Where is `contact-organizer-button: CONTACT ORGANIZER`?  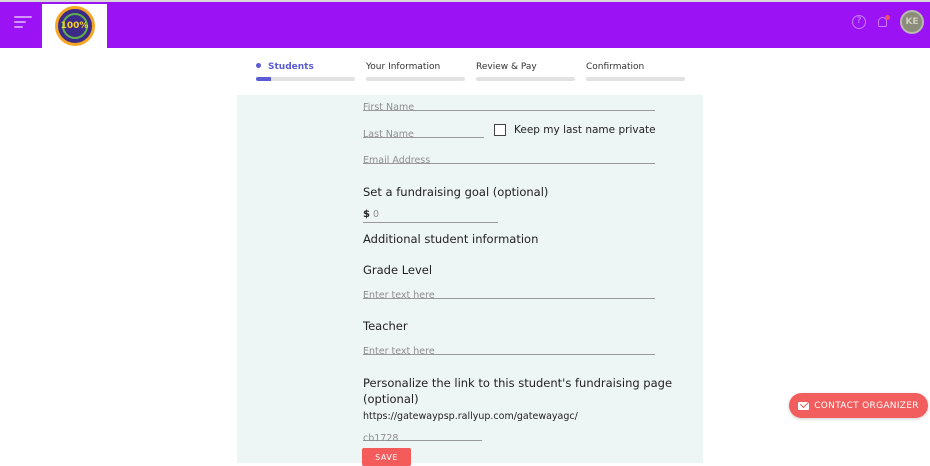
contact-organizer-button: CONTACT ORGANIZER is located at coordinates (858, 405).